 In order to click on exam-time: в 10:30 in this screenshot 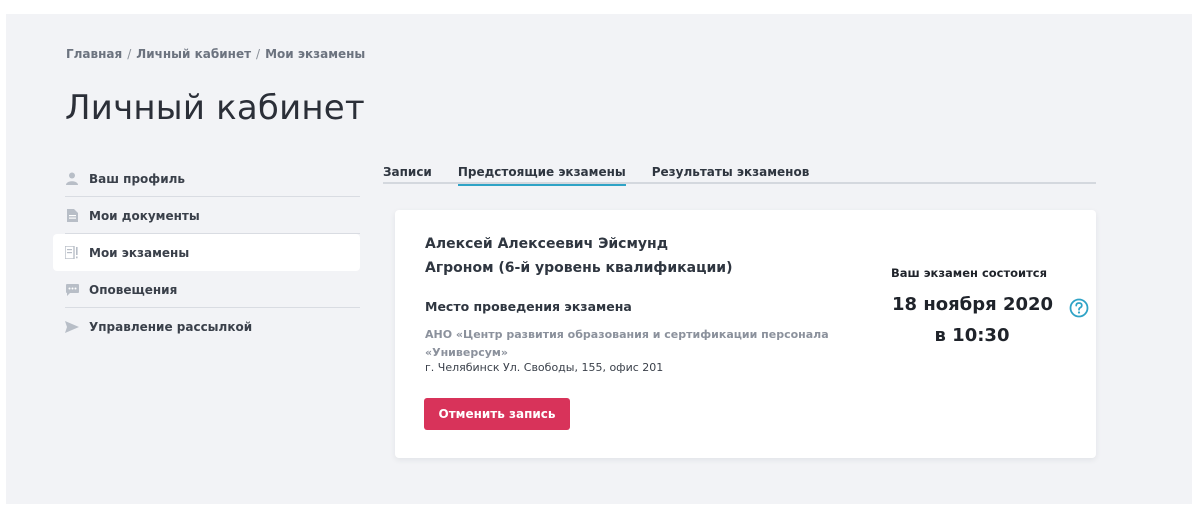, I will do `click(972, 335)`.